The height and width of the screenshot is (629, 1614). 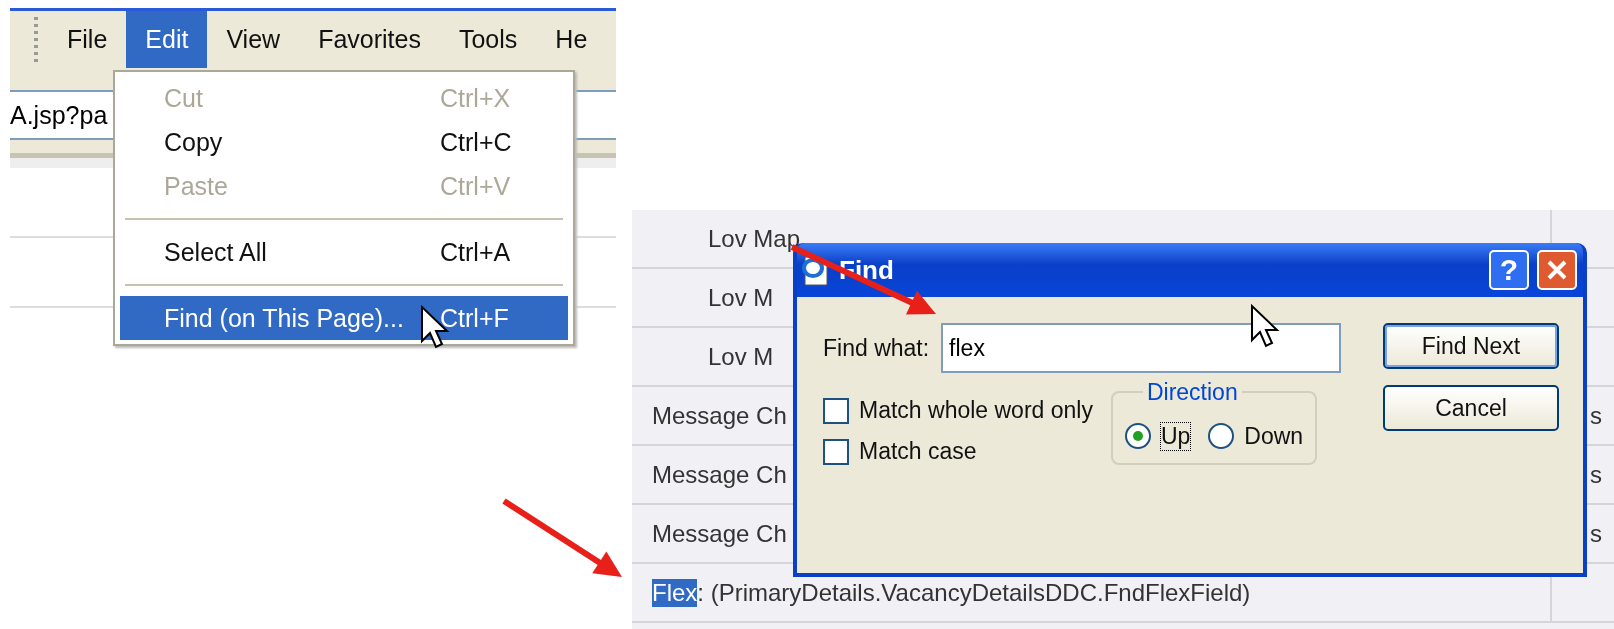 I want to click on menu-entry: Find (on This Page)... Ctrl+F, so click(x=344, y=318).